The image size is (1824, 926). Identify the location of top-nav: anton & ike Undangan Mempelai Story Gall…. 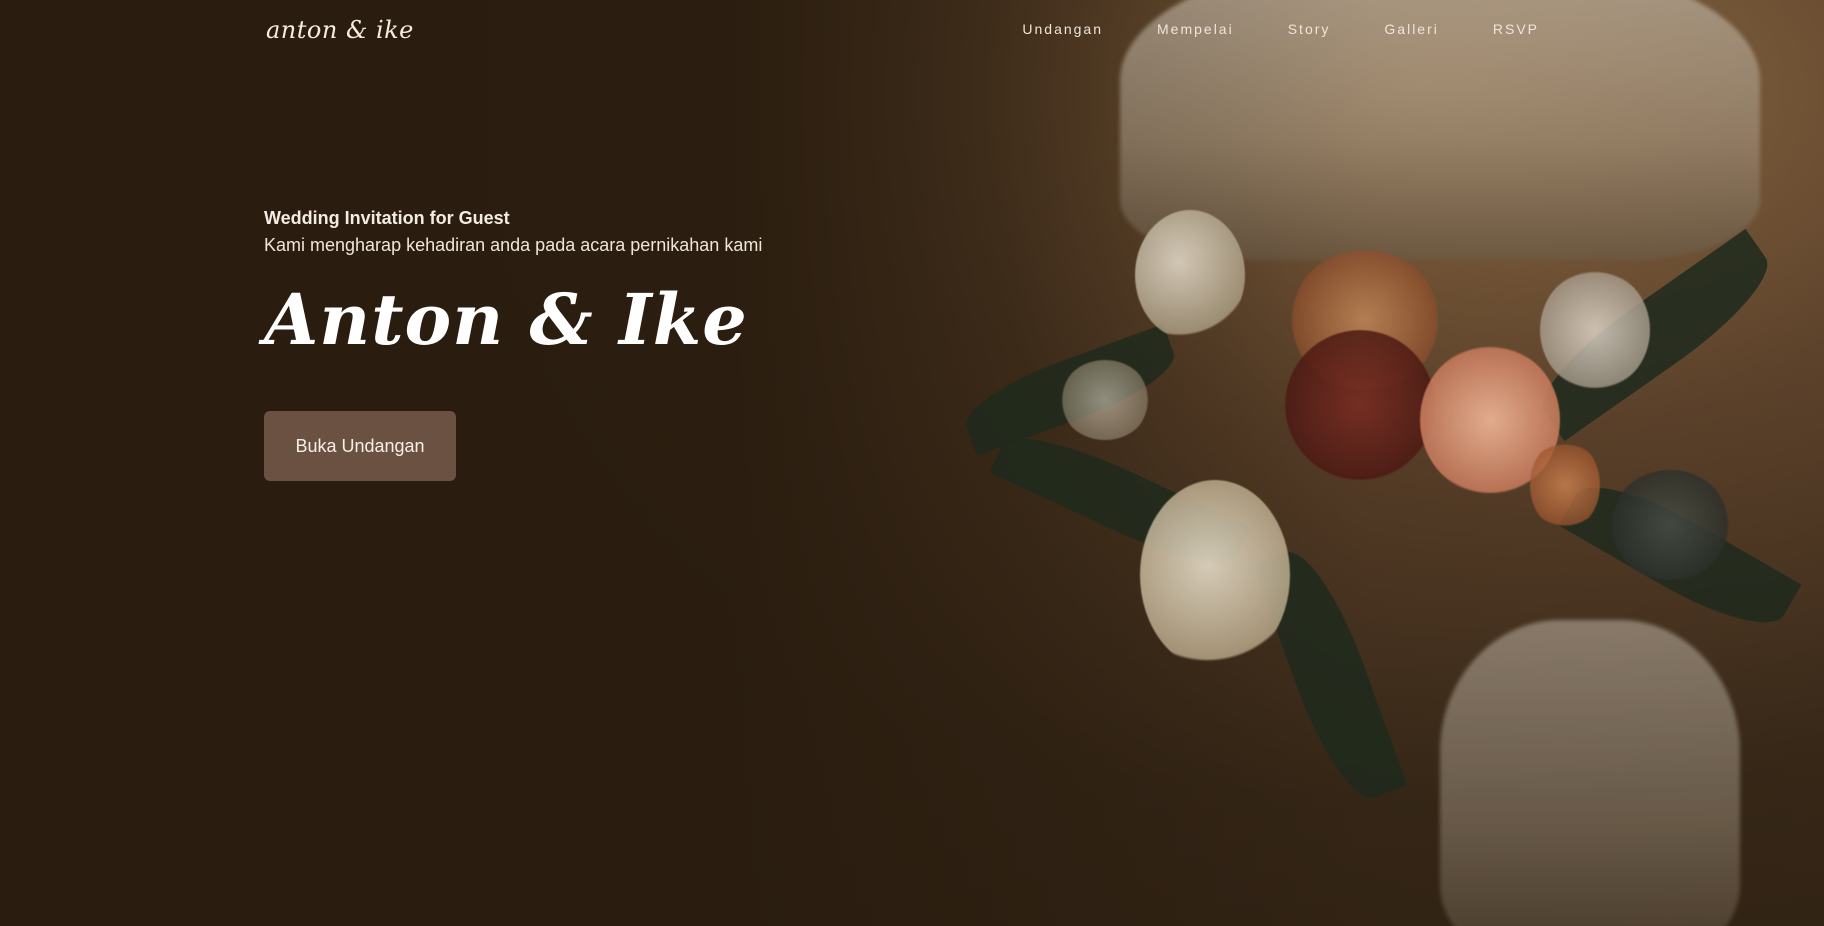
(912, 35).